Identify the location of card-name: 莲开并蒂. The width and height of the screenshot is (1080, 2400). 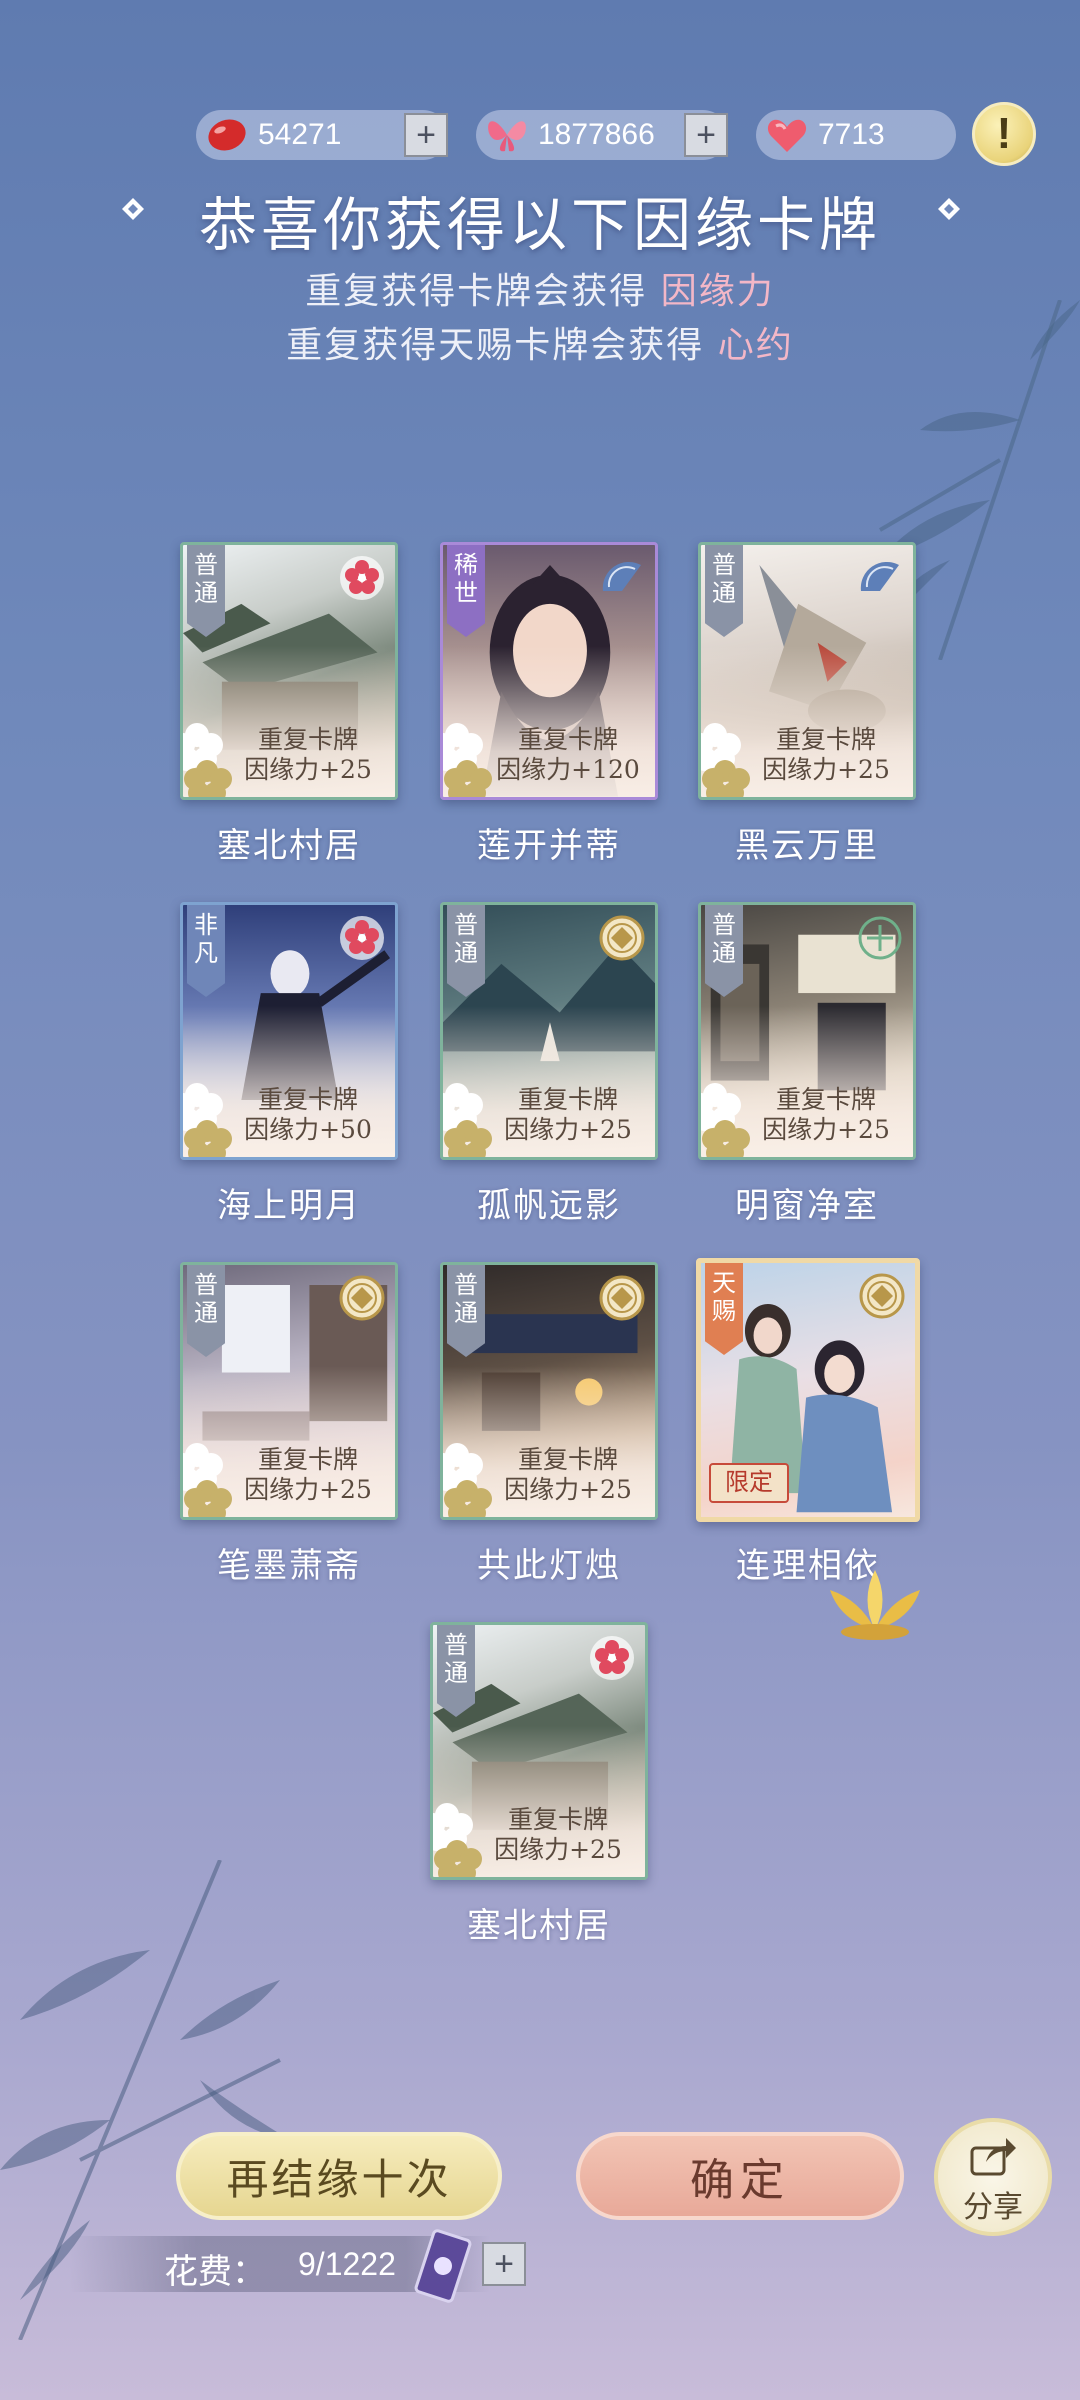
(549, 846).